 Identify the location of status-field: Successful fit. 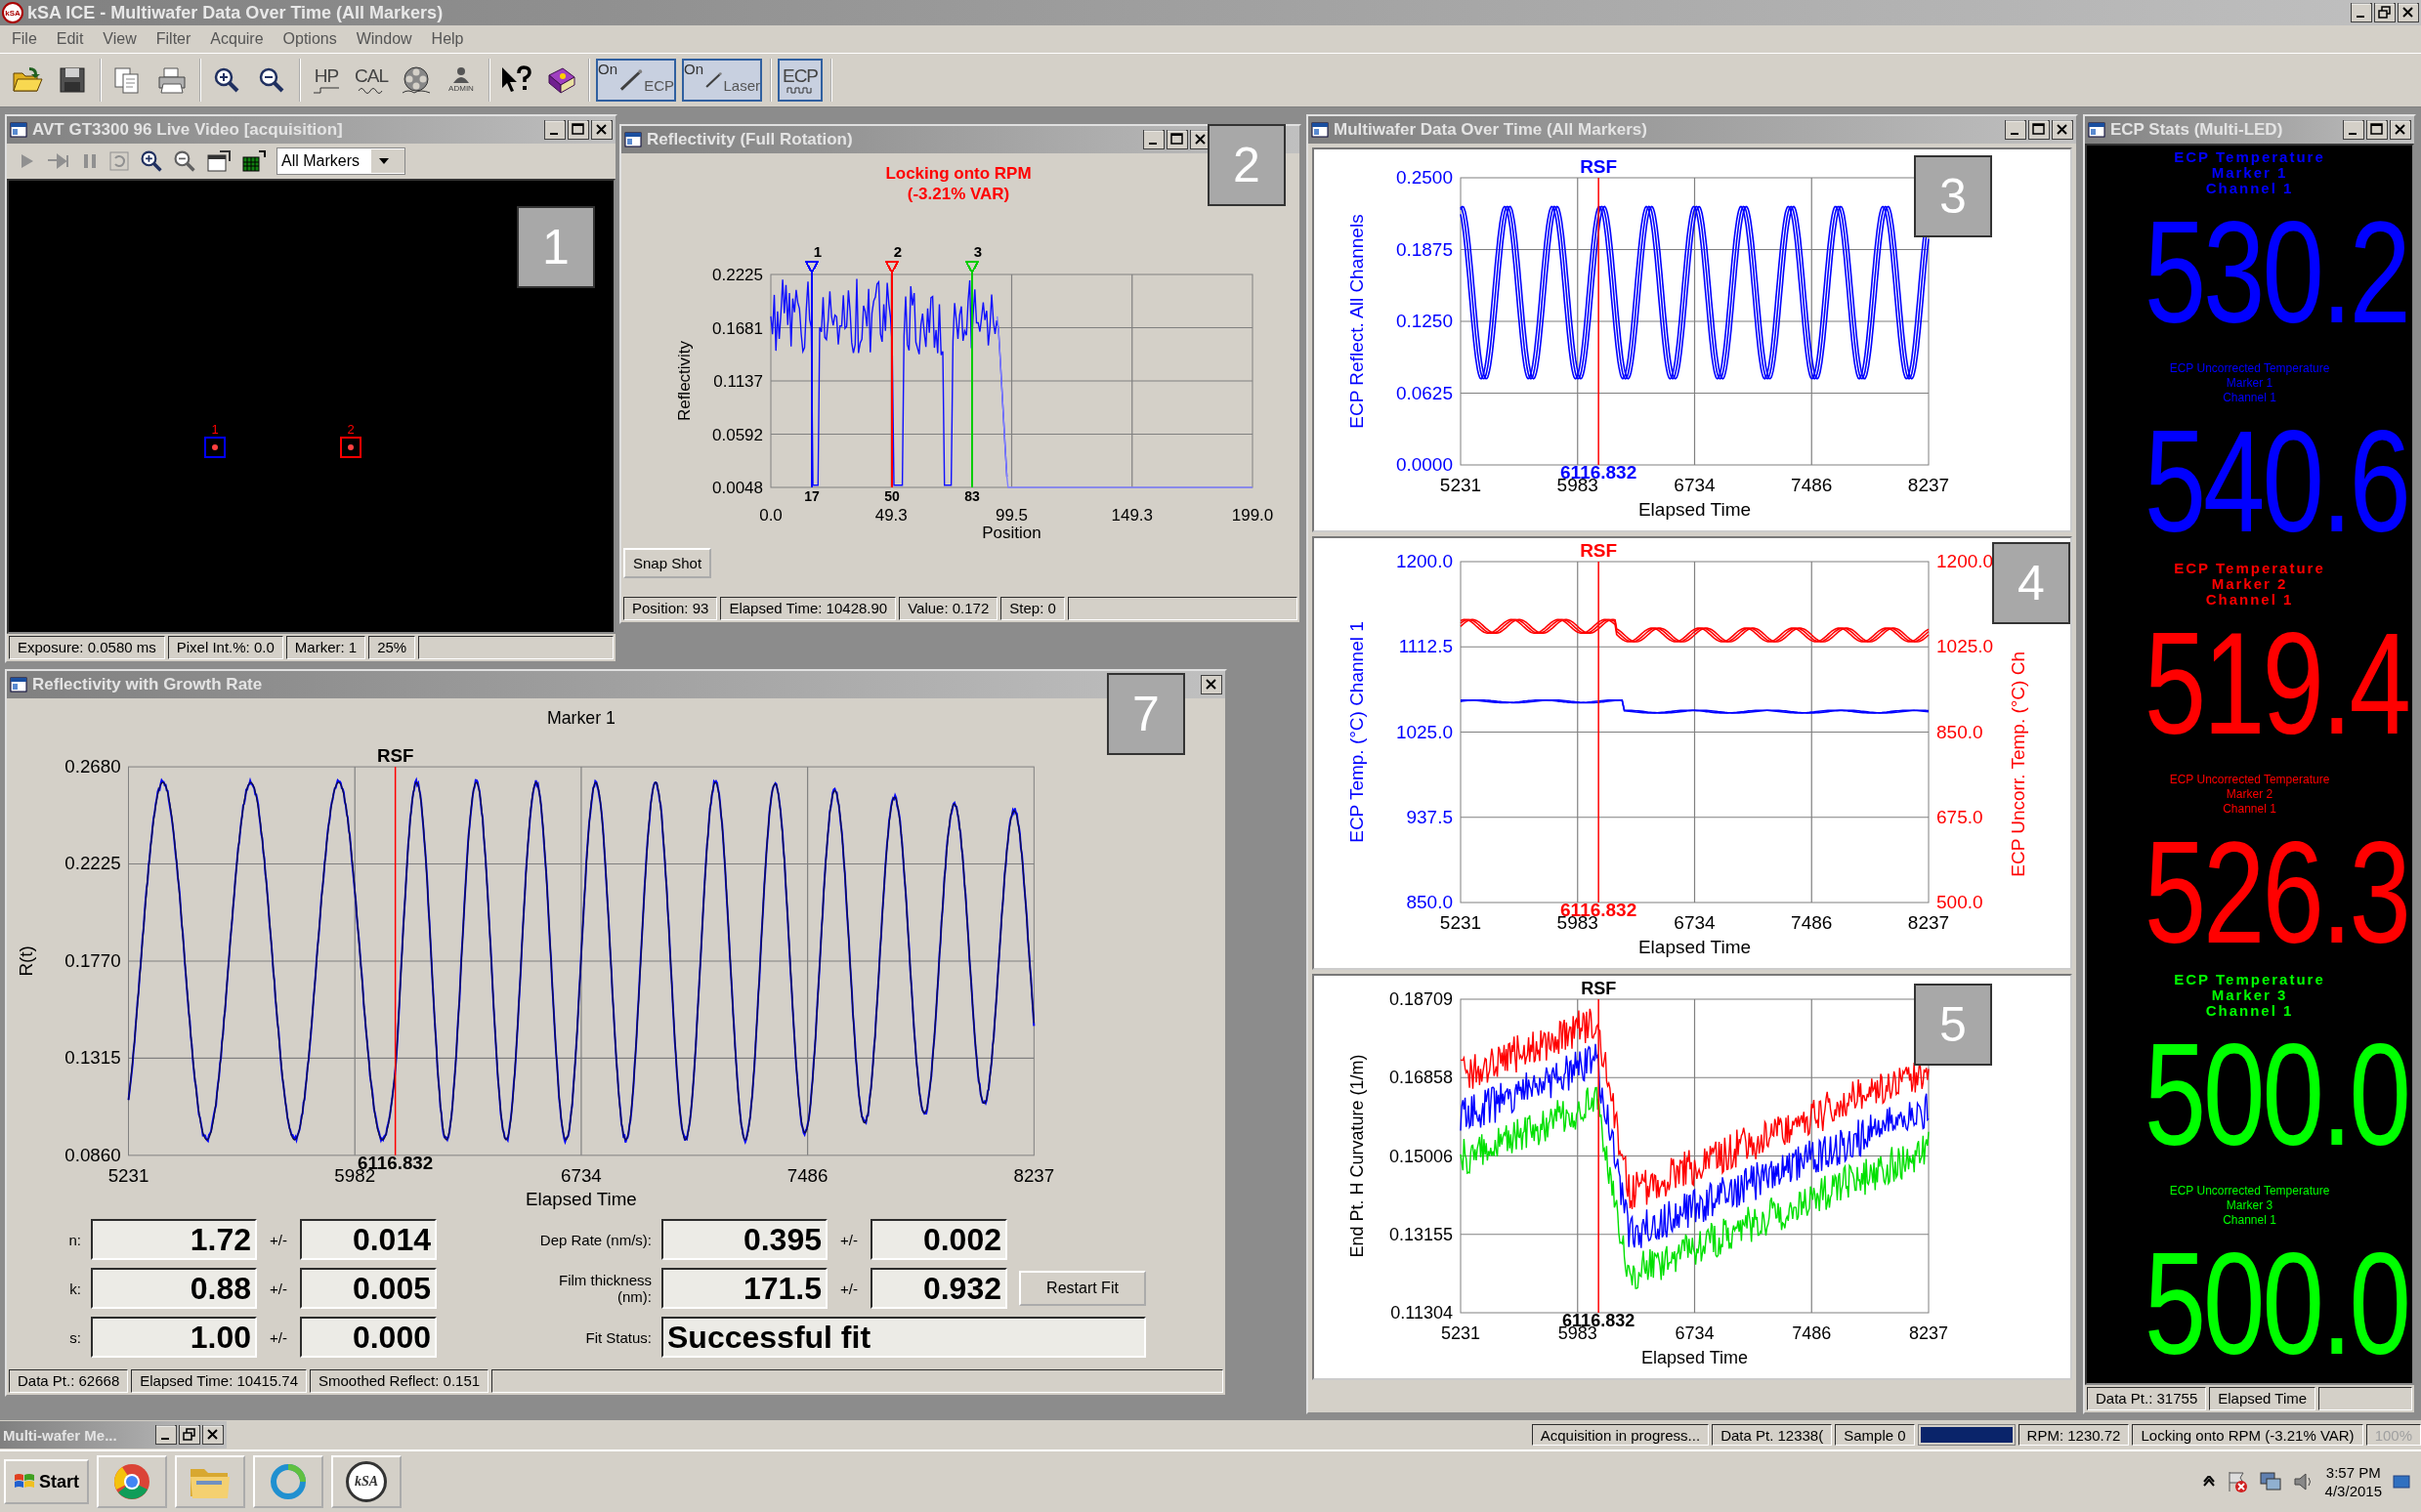
(903, 1337).